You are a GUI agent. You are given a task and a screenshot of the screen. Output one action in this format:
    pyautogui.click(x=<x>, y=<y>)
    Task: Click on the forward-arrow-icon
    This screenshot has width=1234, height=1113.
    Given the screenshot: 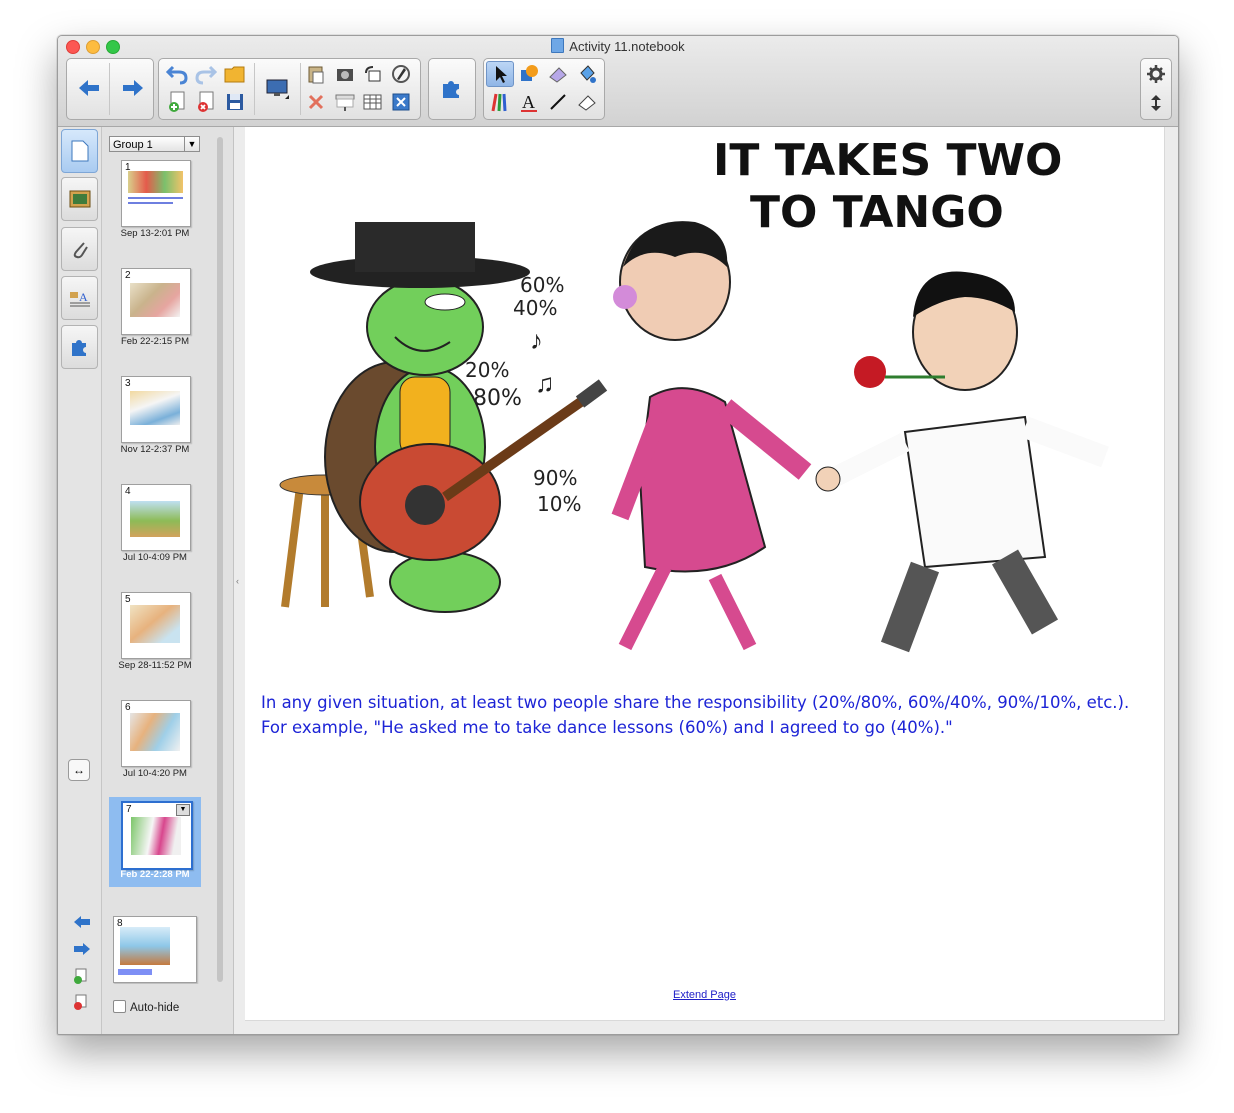 What is the action you would take?
    pyautogui.click(x=133, y=88)
    